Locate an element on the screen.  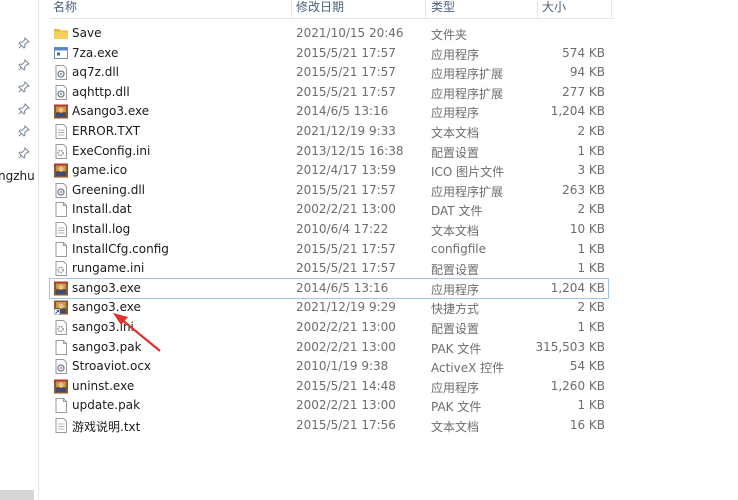
file-size: 3 KB is located at coordinates (591, 170).